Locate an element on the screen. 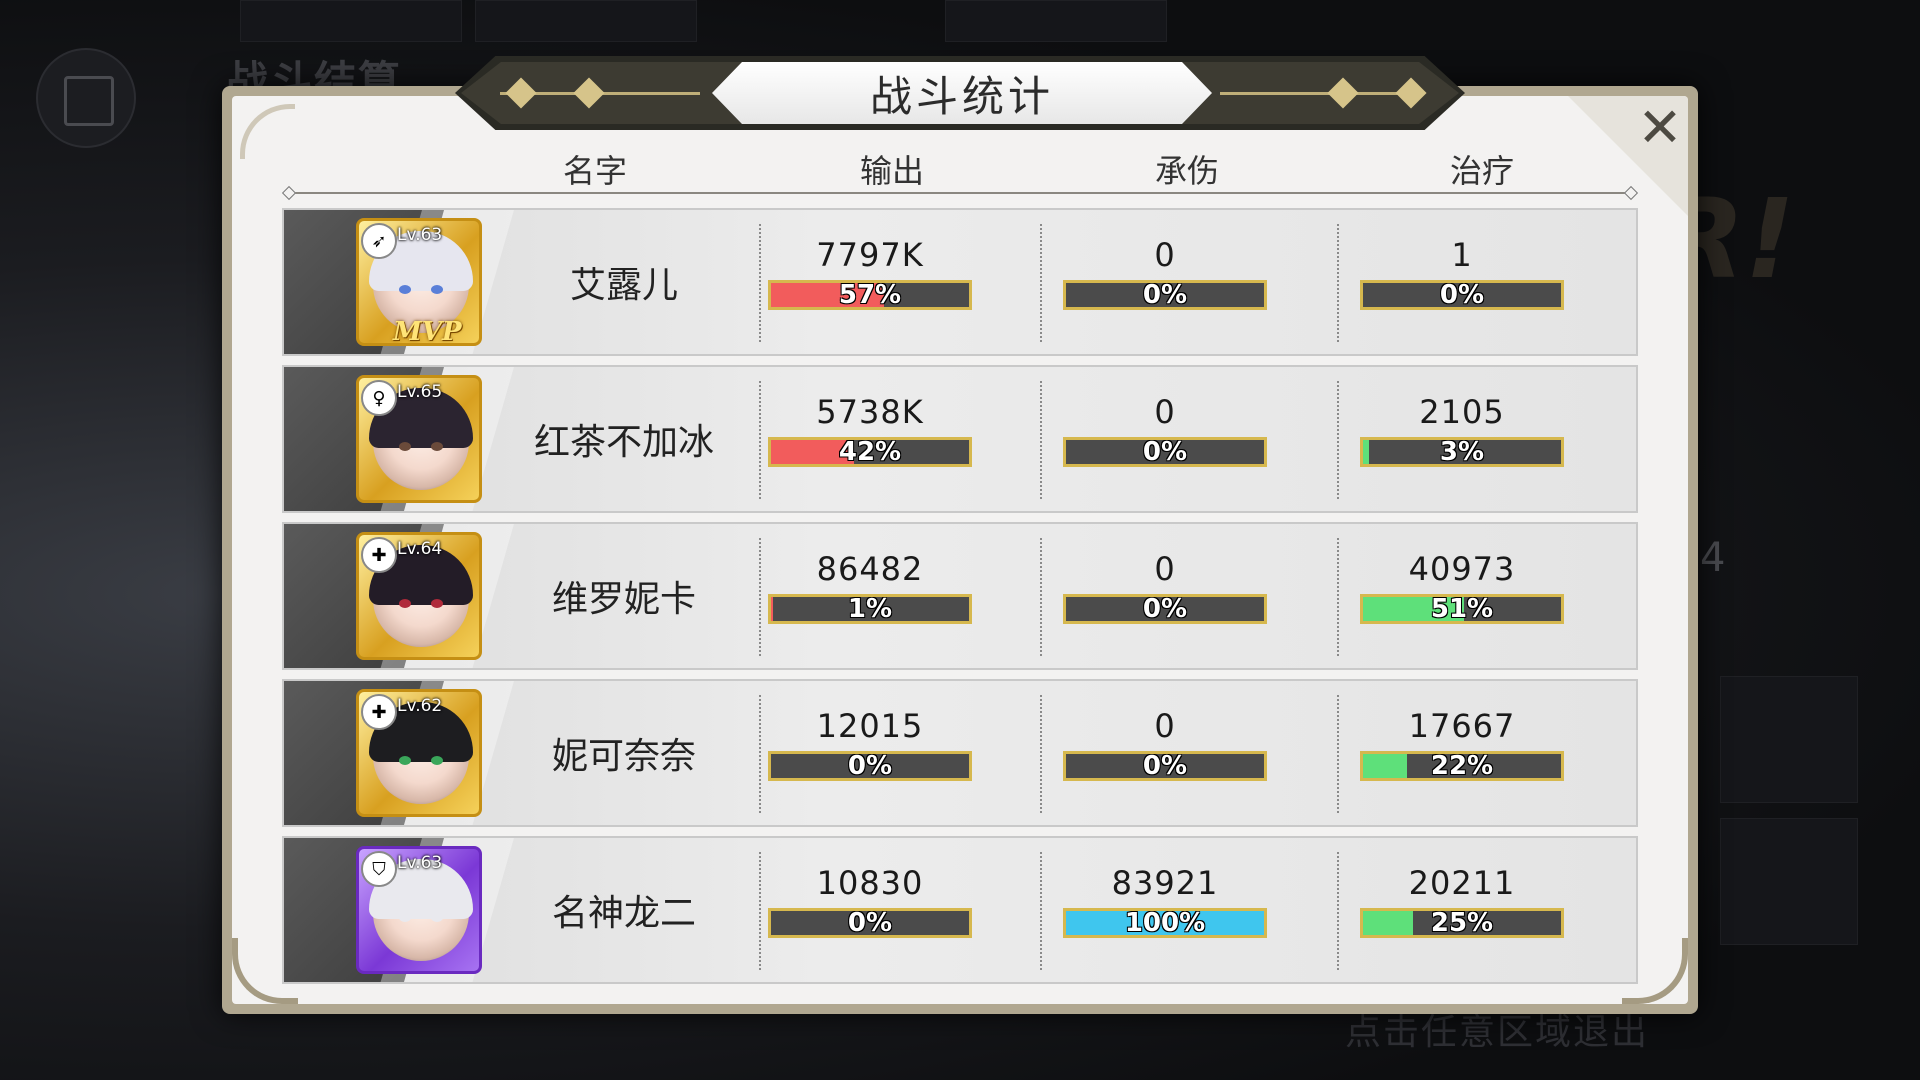  hero-name: 维罗妮卡 is located at coordinates (623, 599).